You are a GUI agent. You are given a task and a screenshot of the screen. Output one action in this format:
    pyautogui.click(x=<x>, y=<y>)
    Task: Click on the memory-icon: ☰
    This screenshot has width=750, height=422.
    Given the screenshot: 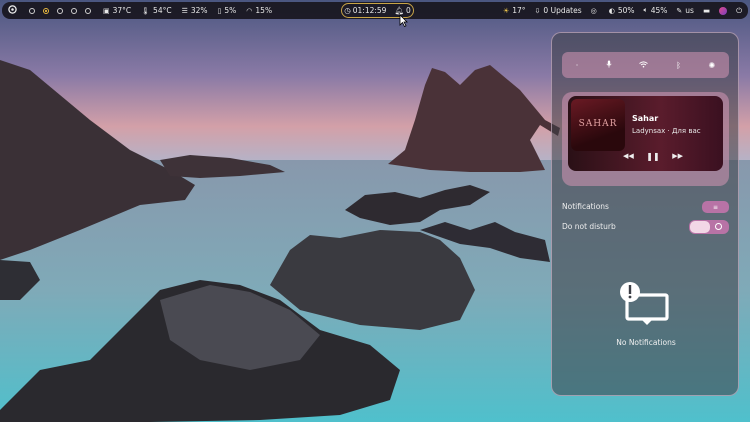 What is the action you would take?
    pyautogui.click(x=184, y=10)
    